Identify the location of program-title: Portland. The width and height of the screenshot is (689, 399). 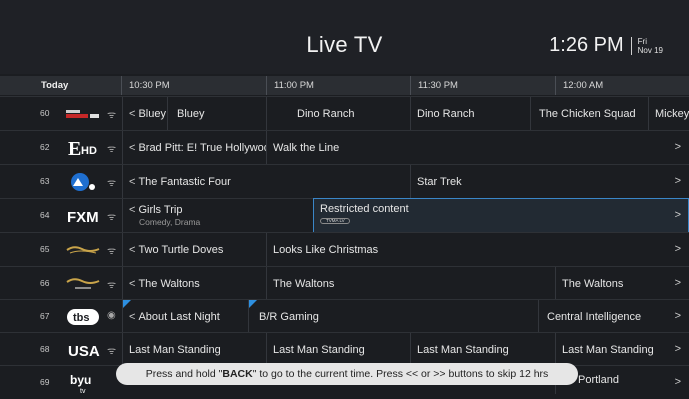
(598, 380).